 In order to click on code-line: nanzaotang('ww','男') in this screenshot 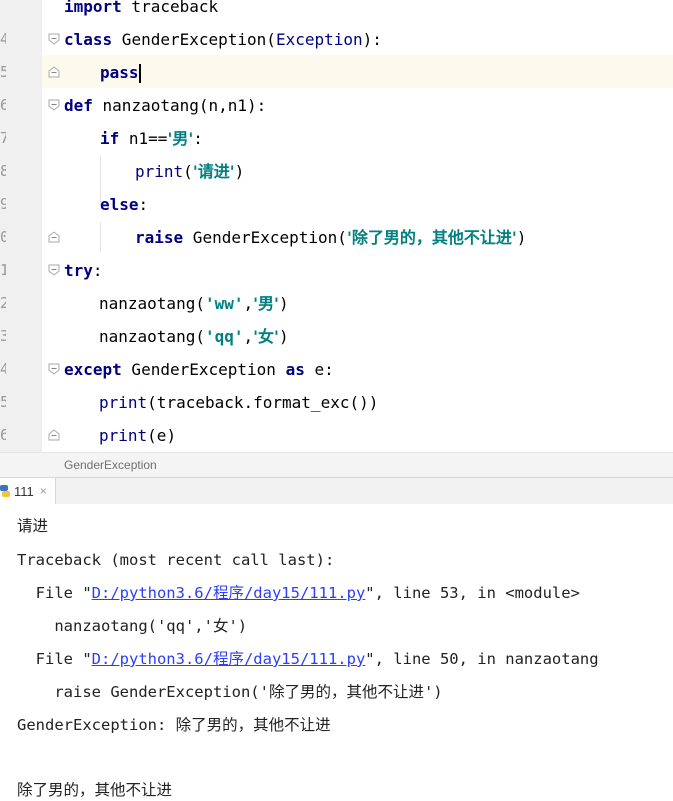, I will do `click(194, 304)`.